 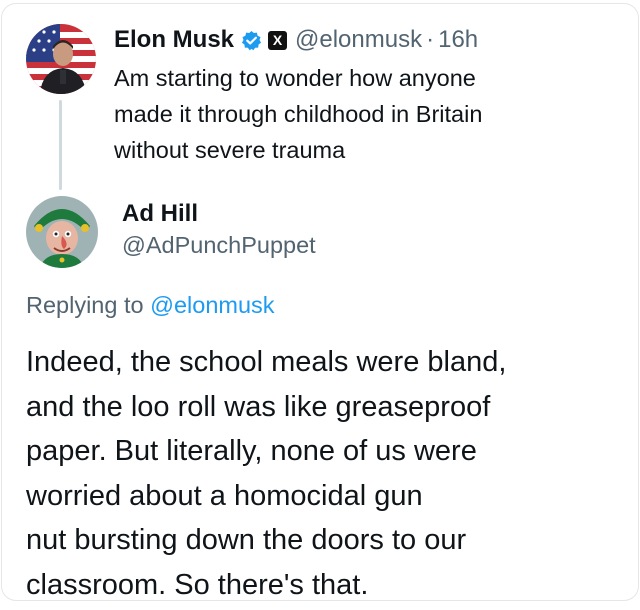 I want to click on thread-connector-line, so click(x=60, y=145).